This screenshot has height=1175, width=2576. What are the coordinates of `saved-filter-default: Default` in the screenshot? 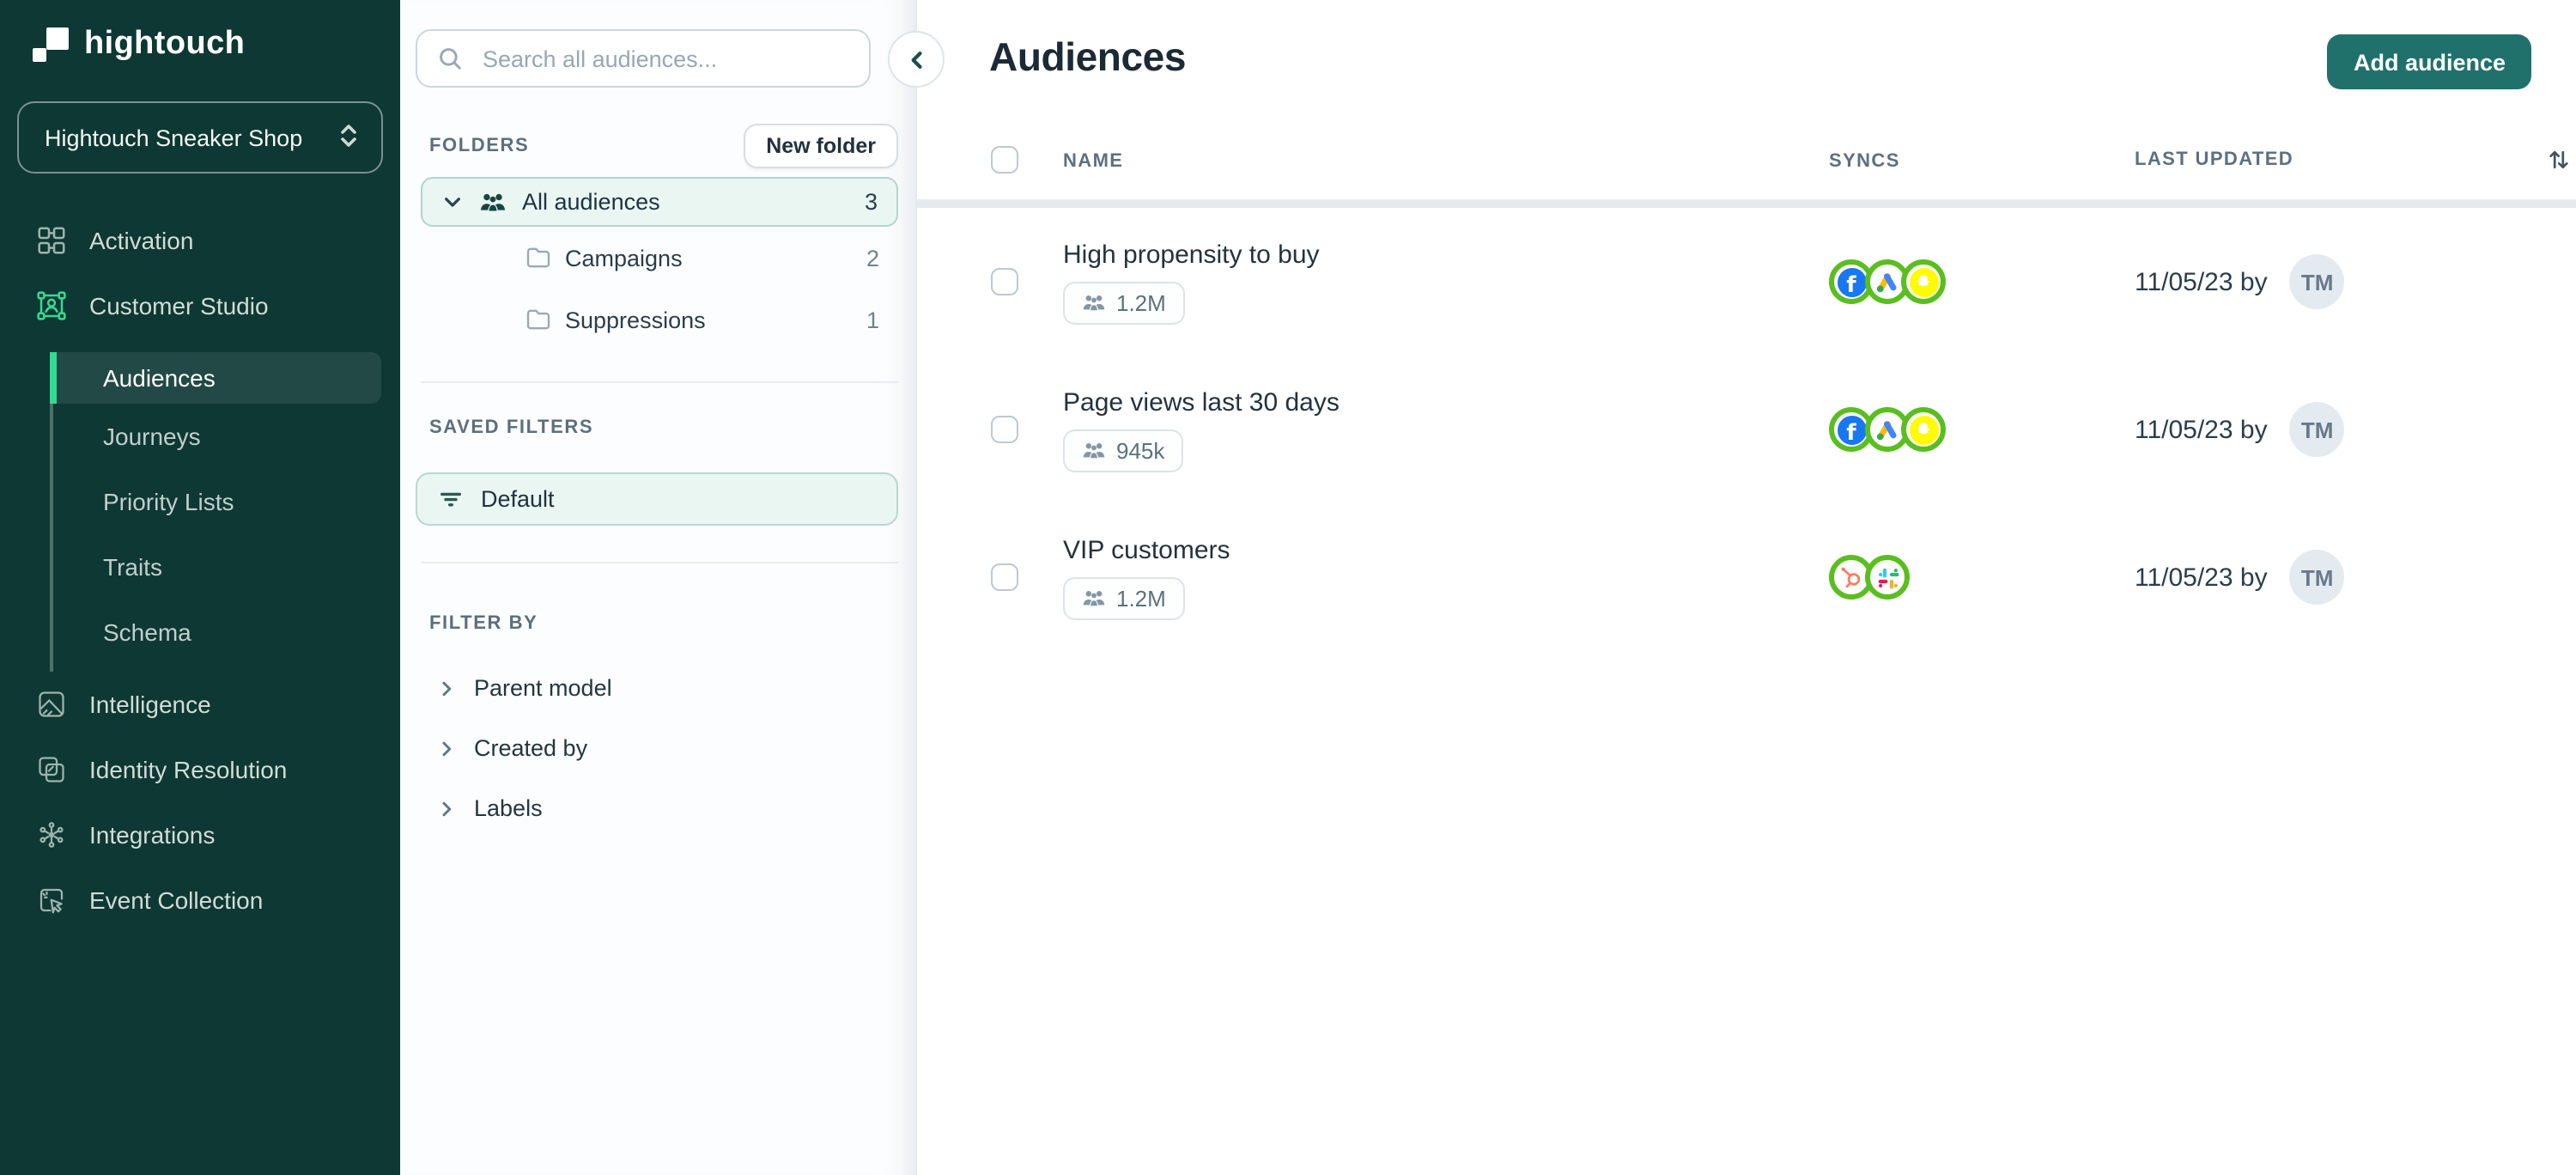 It's located at (657, 499).